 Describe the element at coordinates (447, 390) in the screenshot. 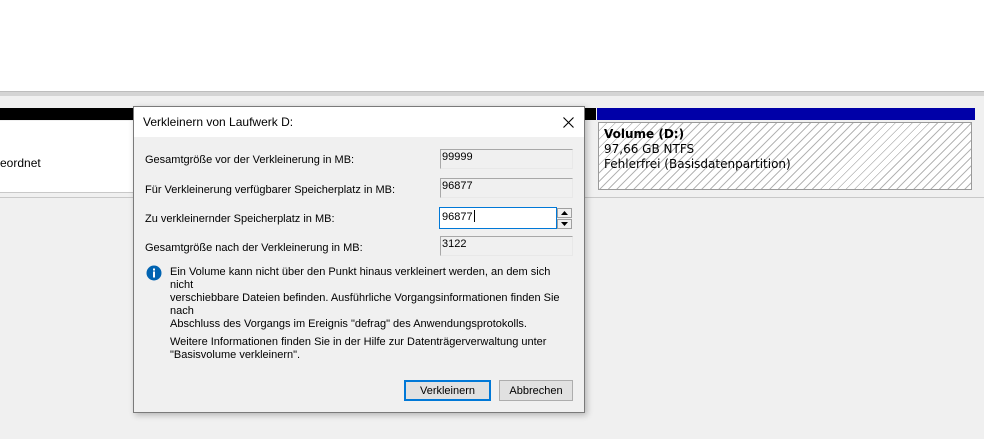

I see `shrink-button: Verkleinern` at that location.